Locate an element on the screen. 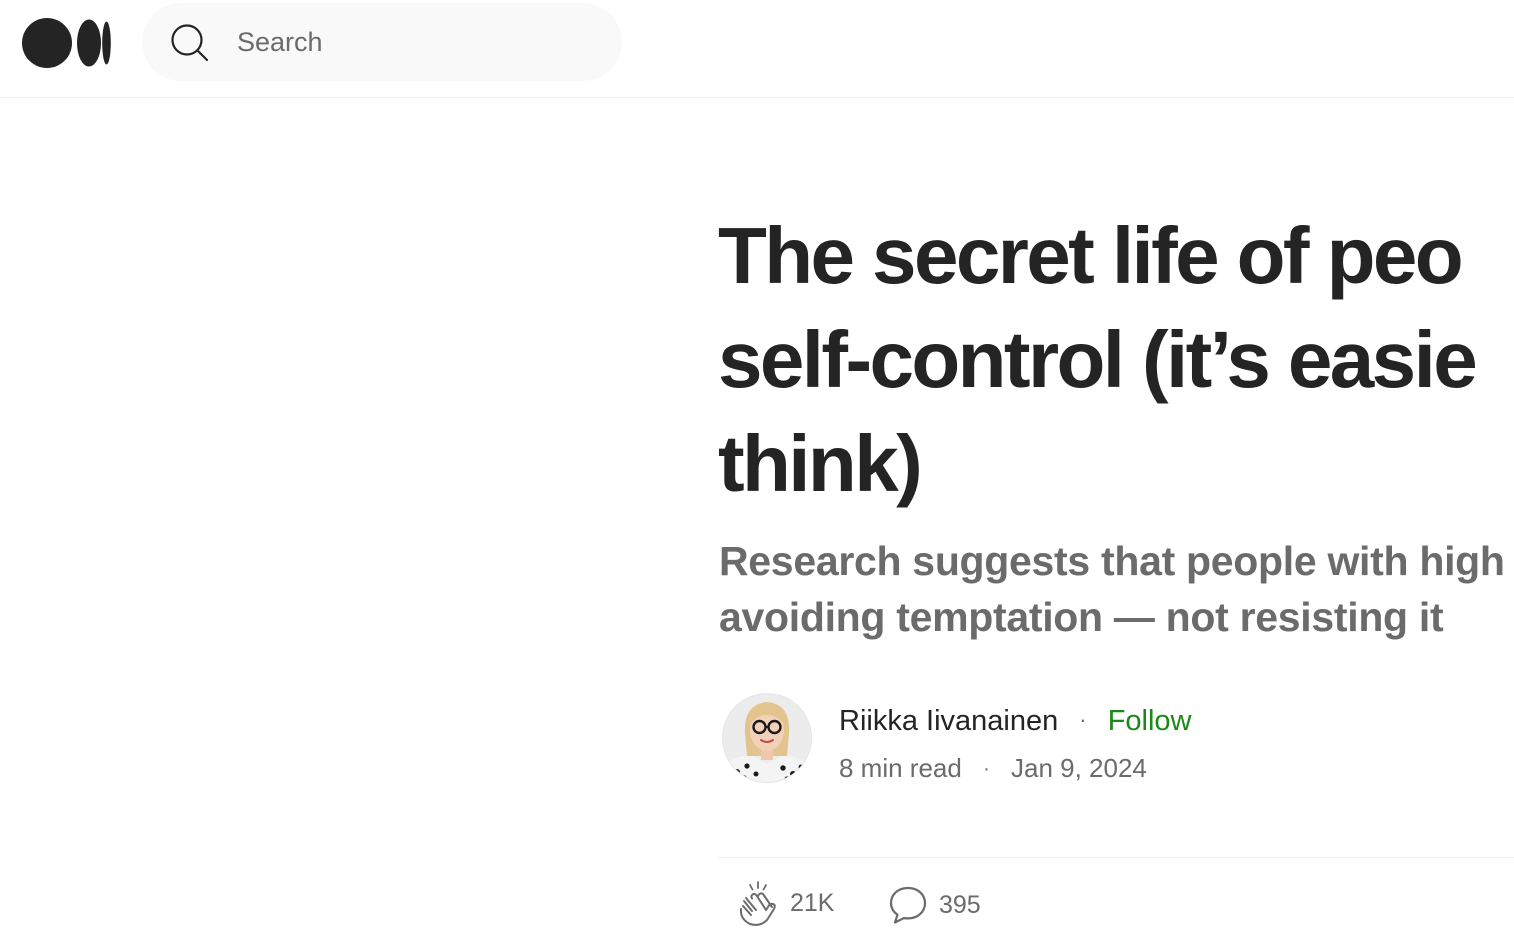 The height and width of the screenshot is (950, 1514). clap-icon is located at coordinates (758, 903).